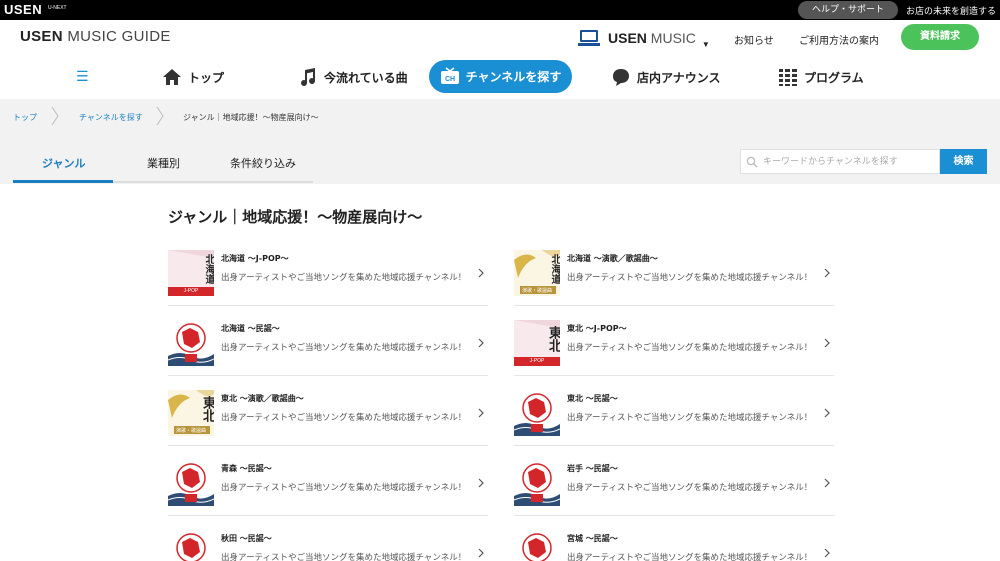  What do you see at coordinates (537, 273) in the screenshot?
I see `channel-thumbnail: 北海道演歌・歌謡曲` at bounding box center [537, 273].